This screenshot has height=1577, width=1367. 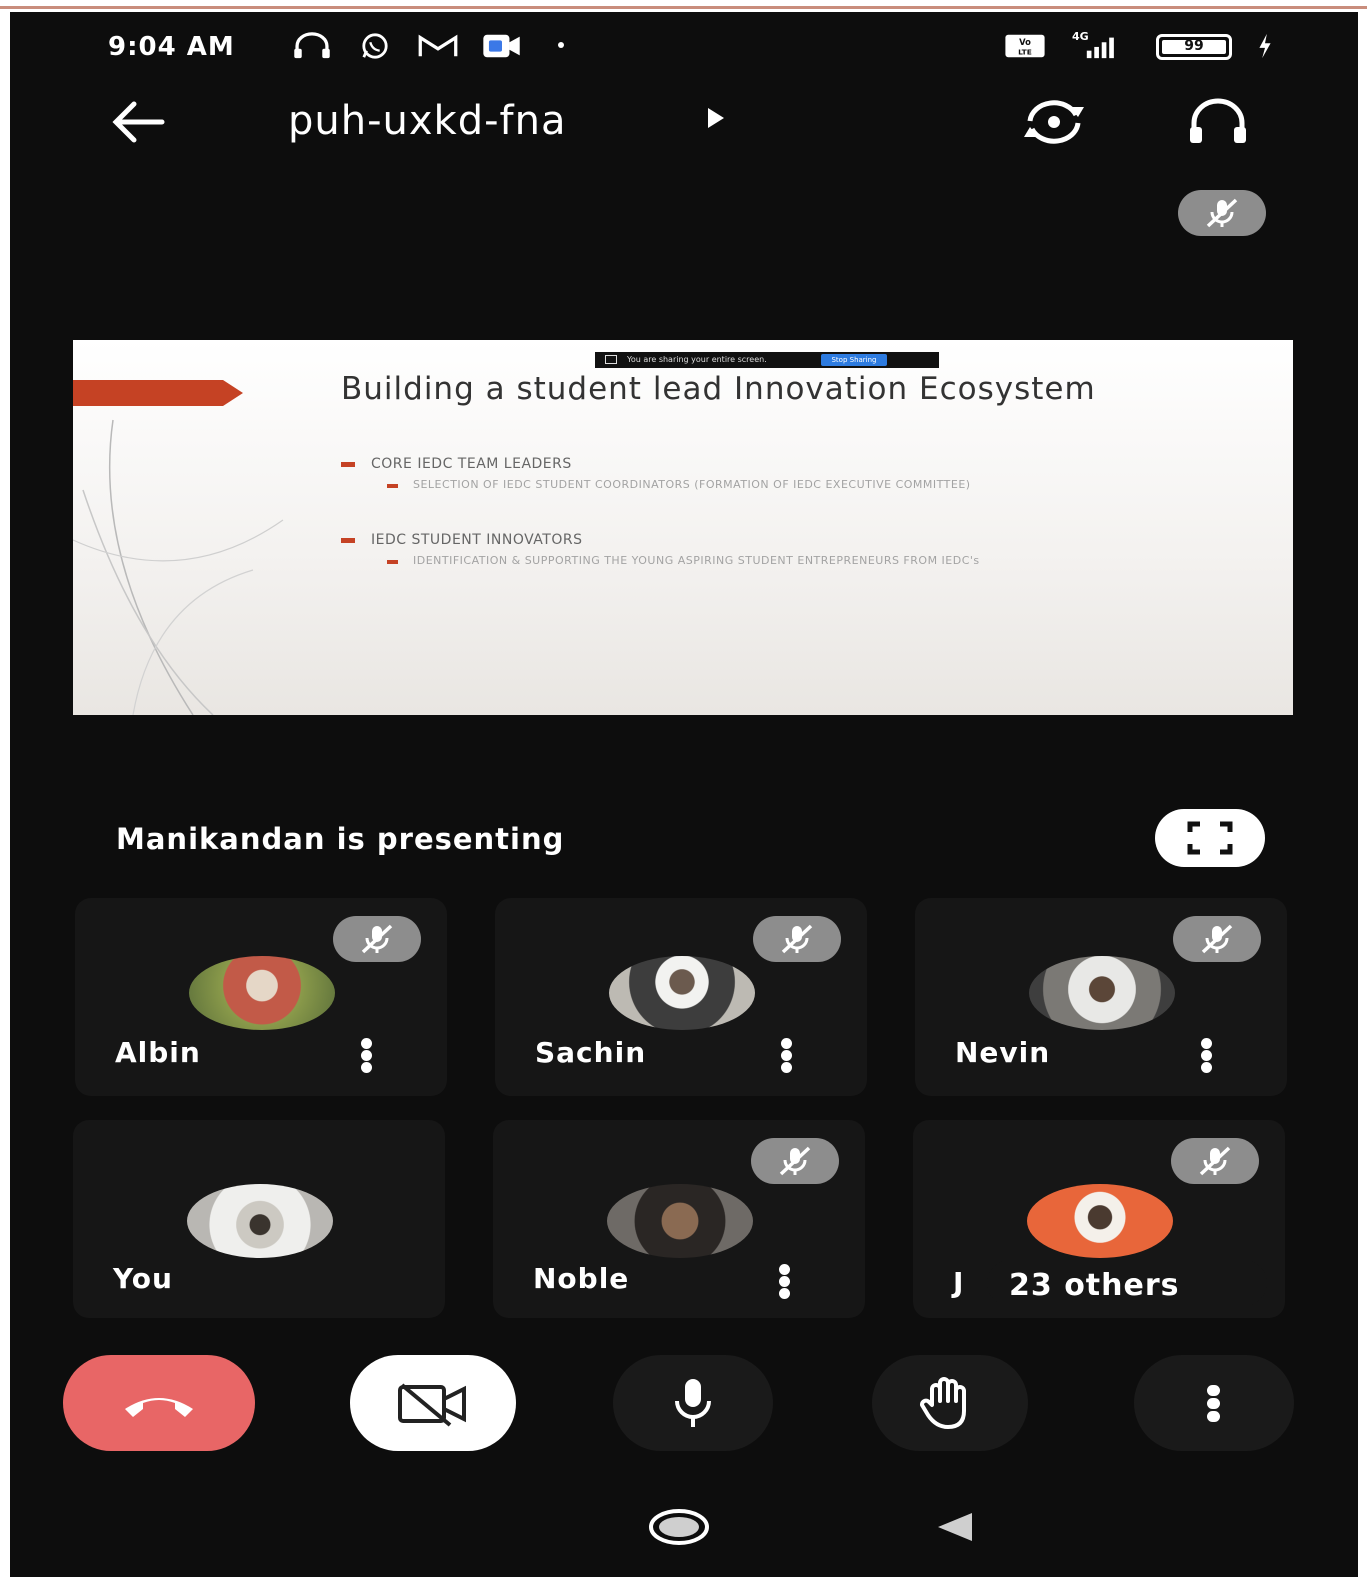 I want to click on slide-bullet: IEDC STUDENT INNOVATORS, so click(x=477, y=540).